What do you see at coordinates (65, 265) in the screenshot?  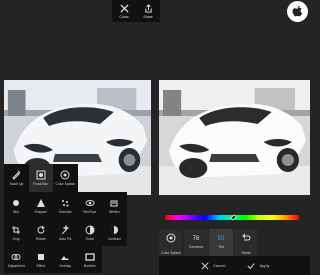 I see `tool-label: Overlay` at bounding box center [65, 265].